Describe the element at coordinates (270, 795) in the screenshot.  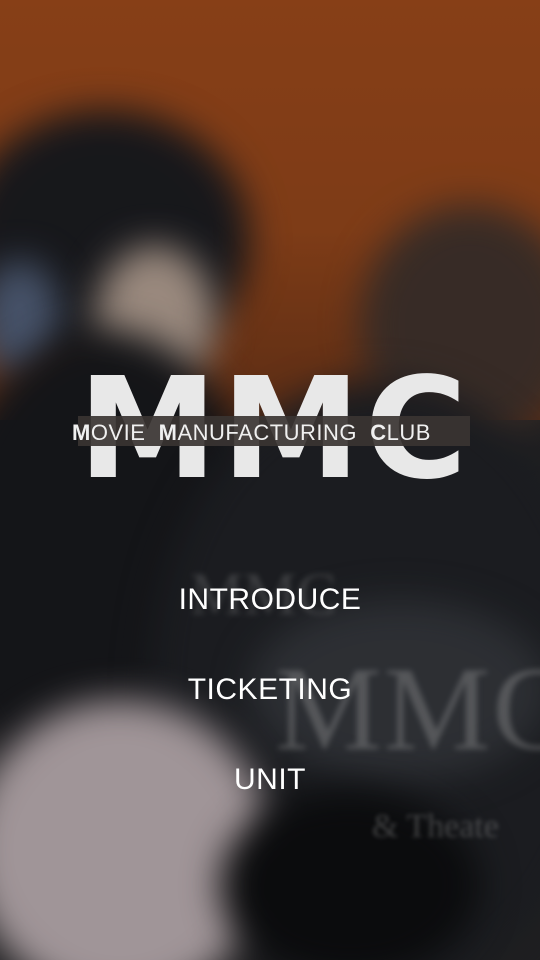
I see `menu-unit-link: UNIT` at that location.